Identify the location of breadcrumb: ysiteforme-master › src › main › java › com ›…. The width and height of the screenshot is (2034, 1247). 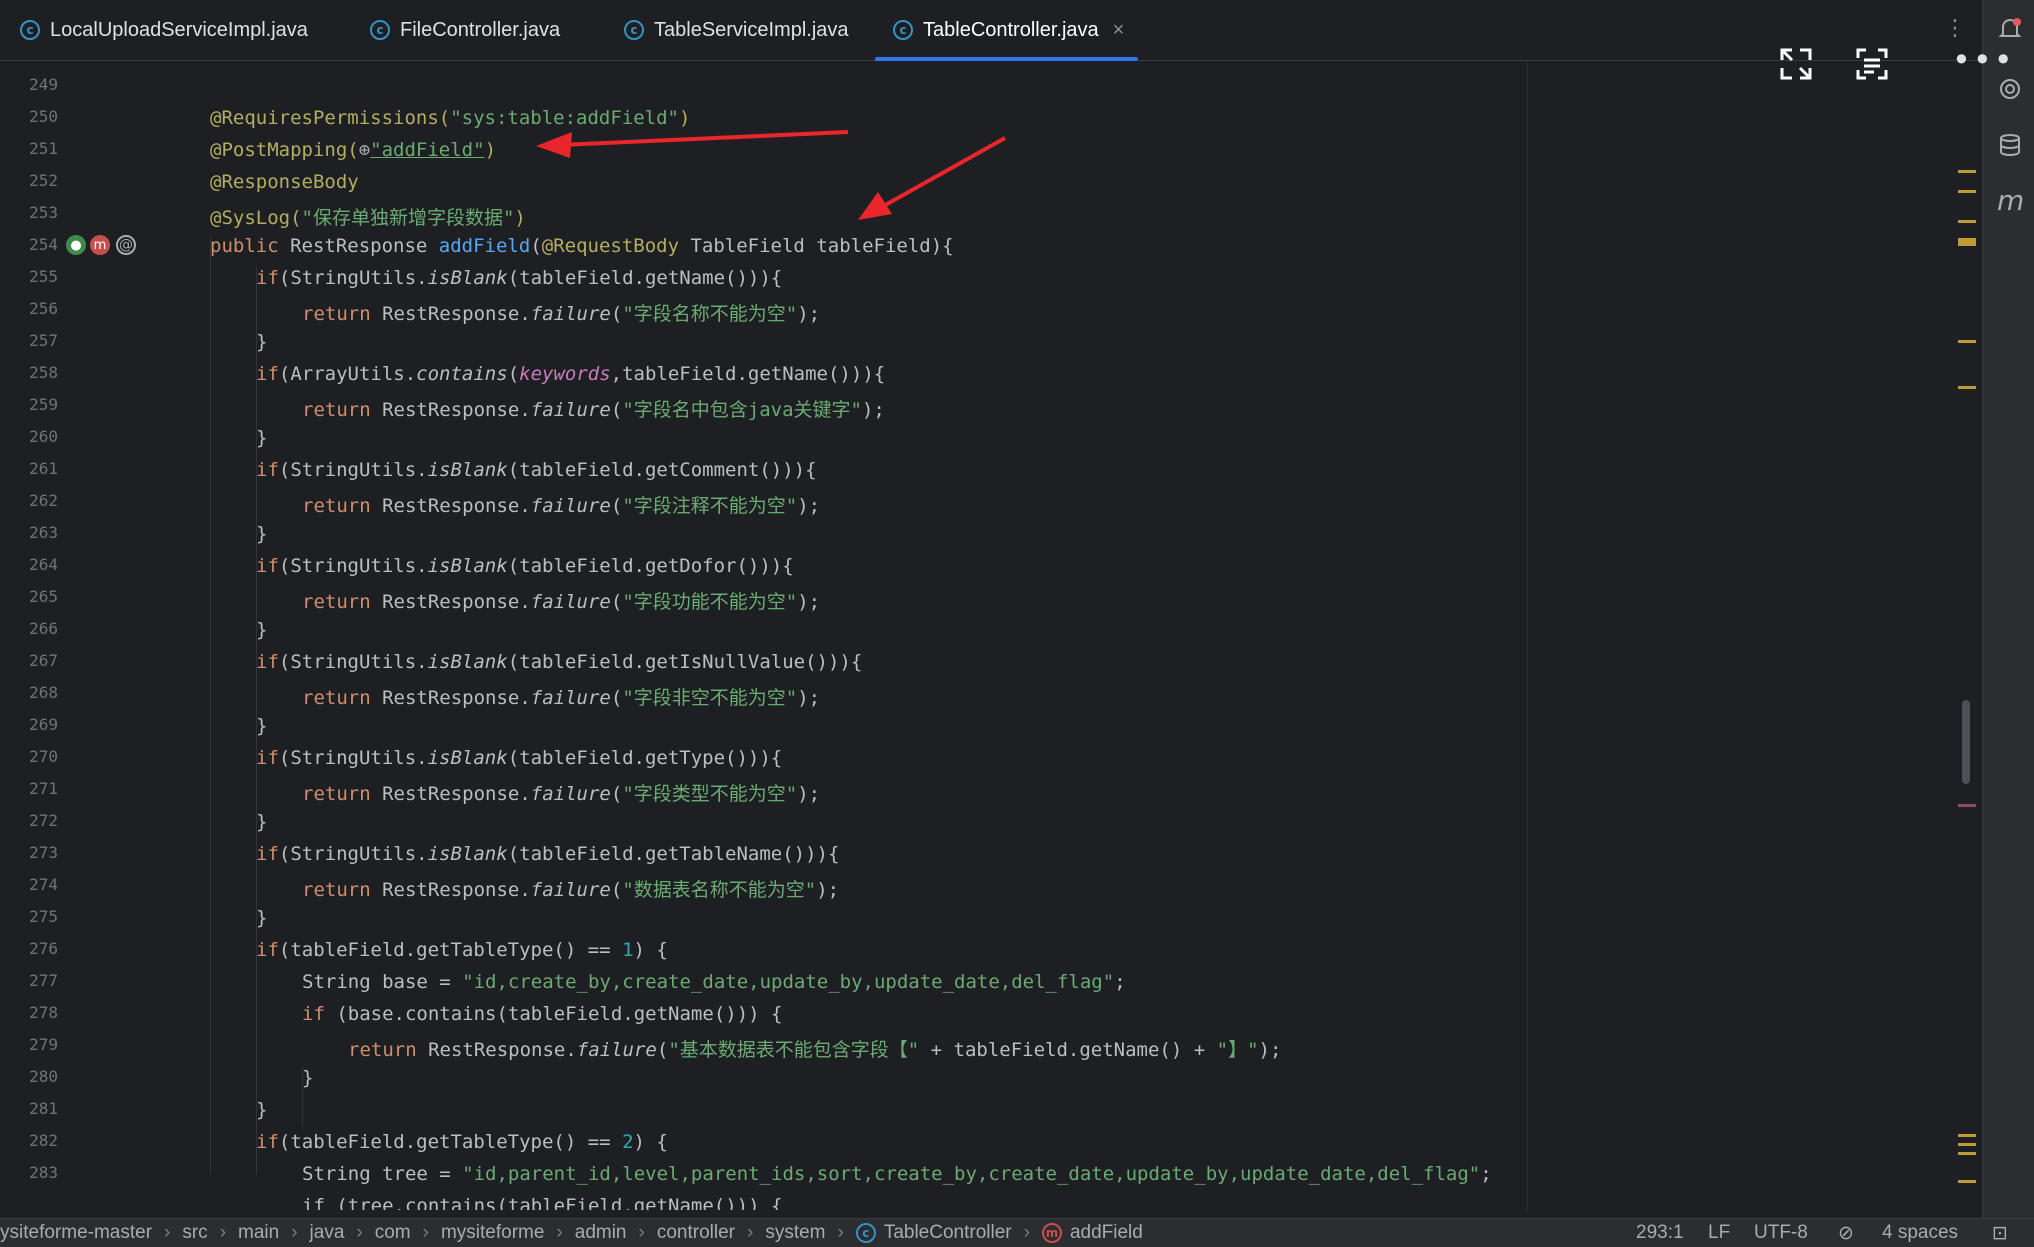
(571, 1233).